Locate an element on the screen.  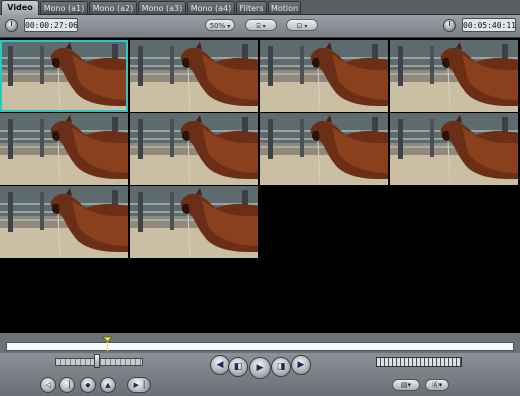
duration-timecode-field: 00:05:40:11 is located at coordinates (489, 25).